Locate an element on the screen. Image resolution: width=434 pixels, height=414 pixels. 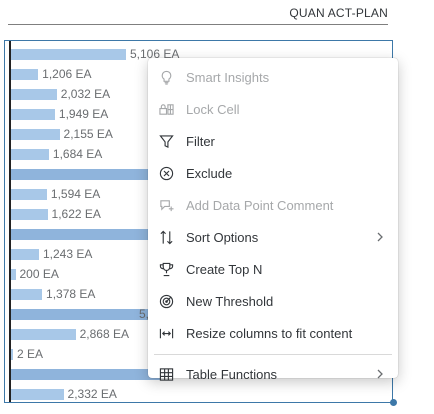
menu-item-resize-columns: Resize columns to fit content is located at coordinates (273, 333).